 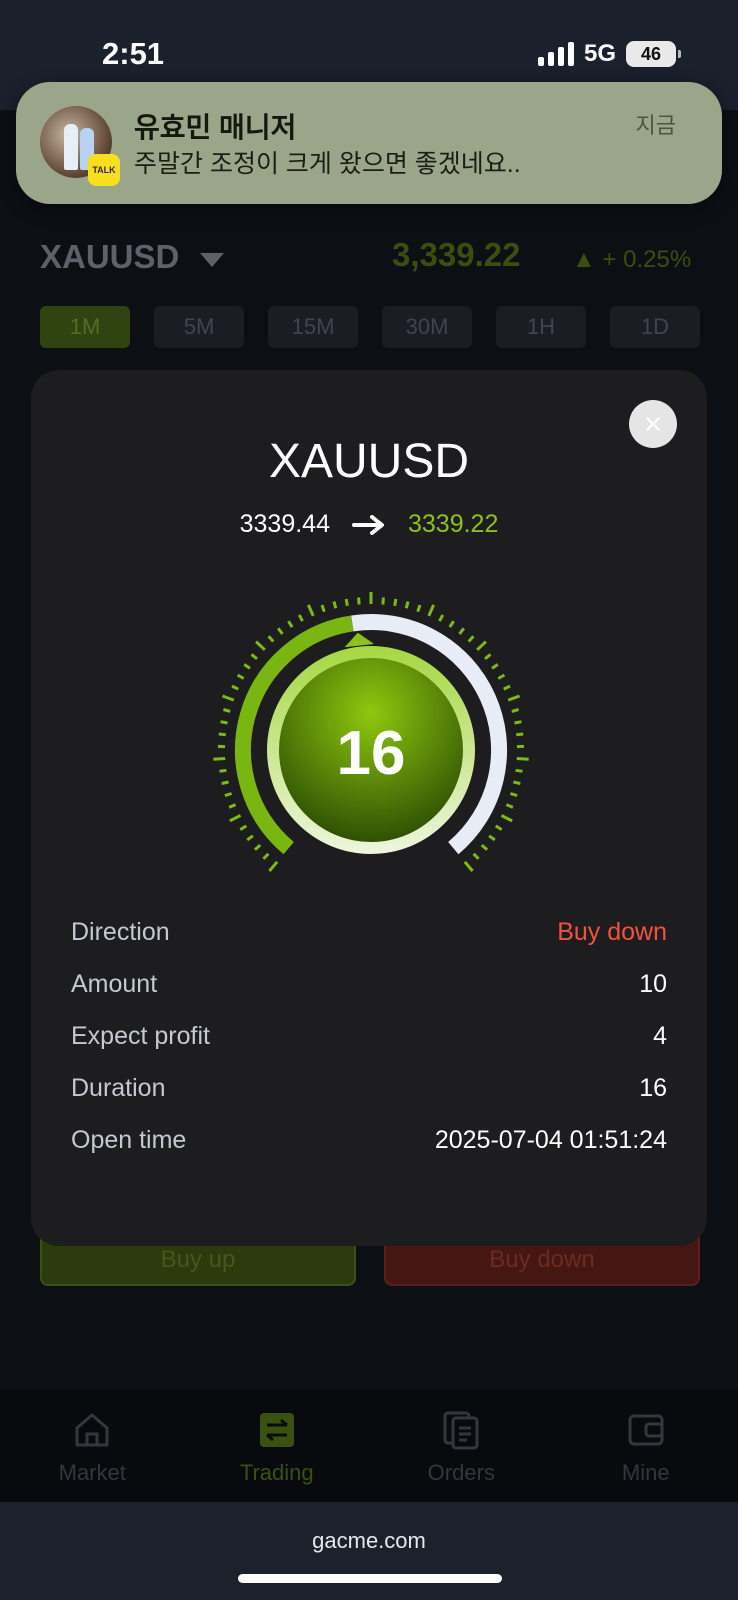 I want to click on nav-label: Market, so click(x=92, y=1472).